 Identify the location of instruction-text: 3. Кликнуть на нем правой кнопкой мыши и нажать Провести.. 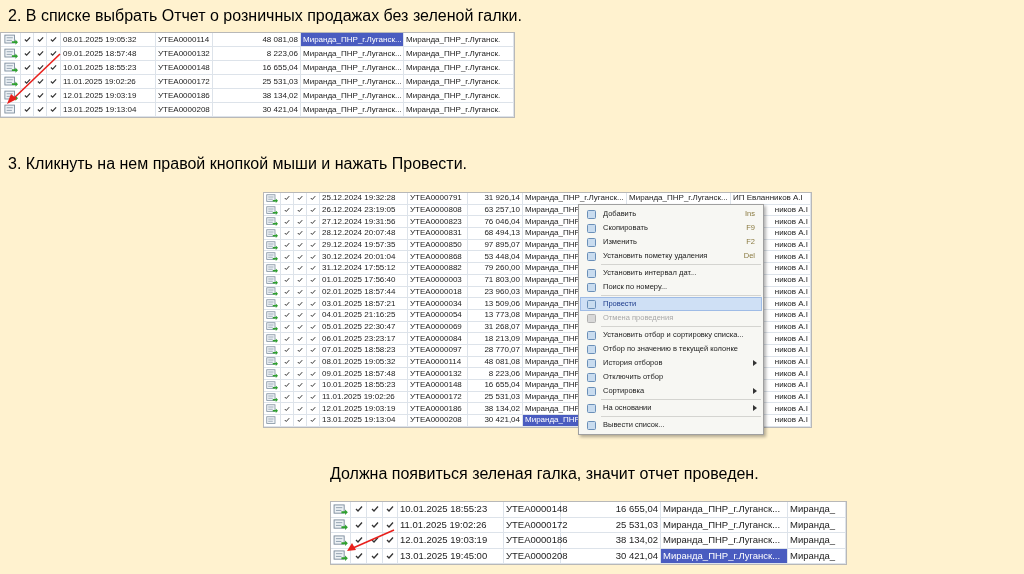
(238, 164).